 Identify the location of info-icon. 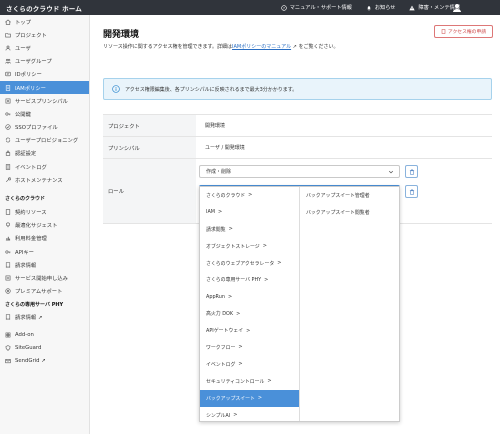
(116, 89).